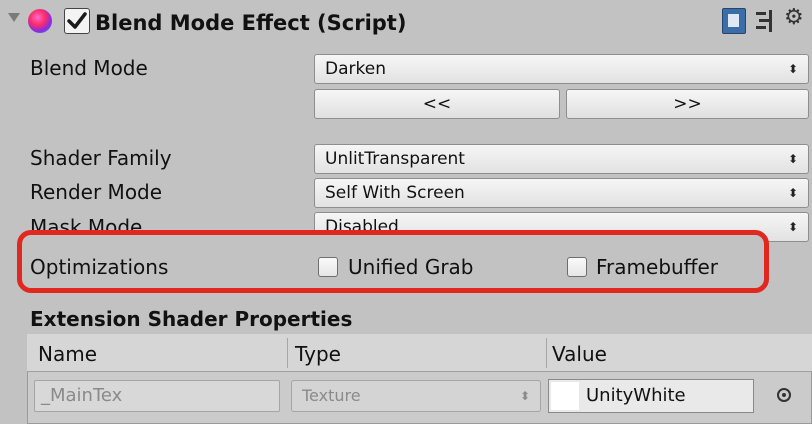  I want to click on script-icon, so click(40, 21).